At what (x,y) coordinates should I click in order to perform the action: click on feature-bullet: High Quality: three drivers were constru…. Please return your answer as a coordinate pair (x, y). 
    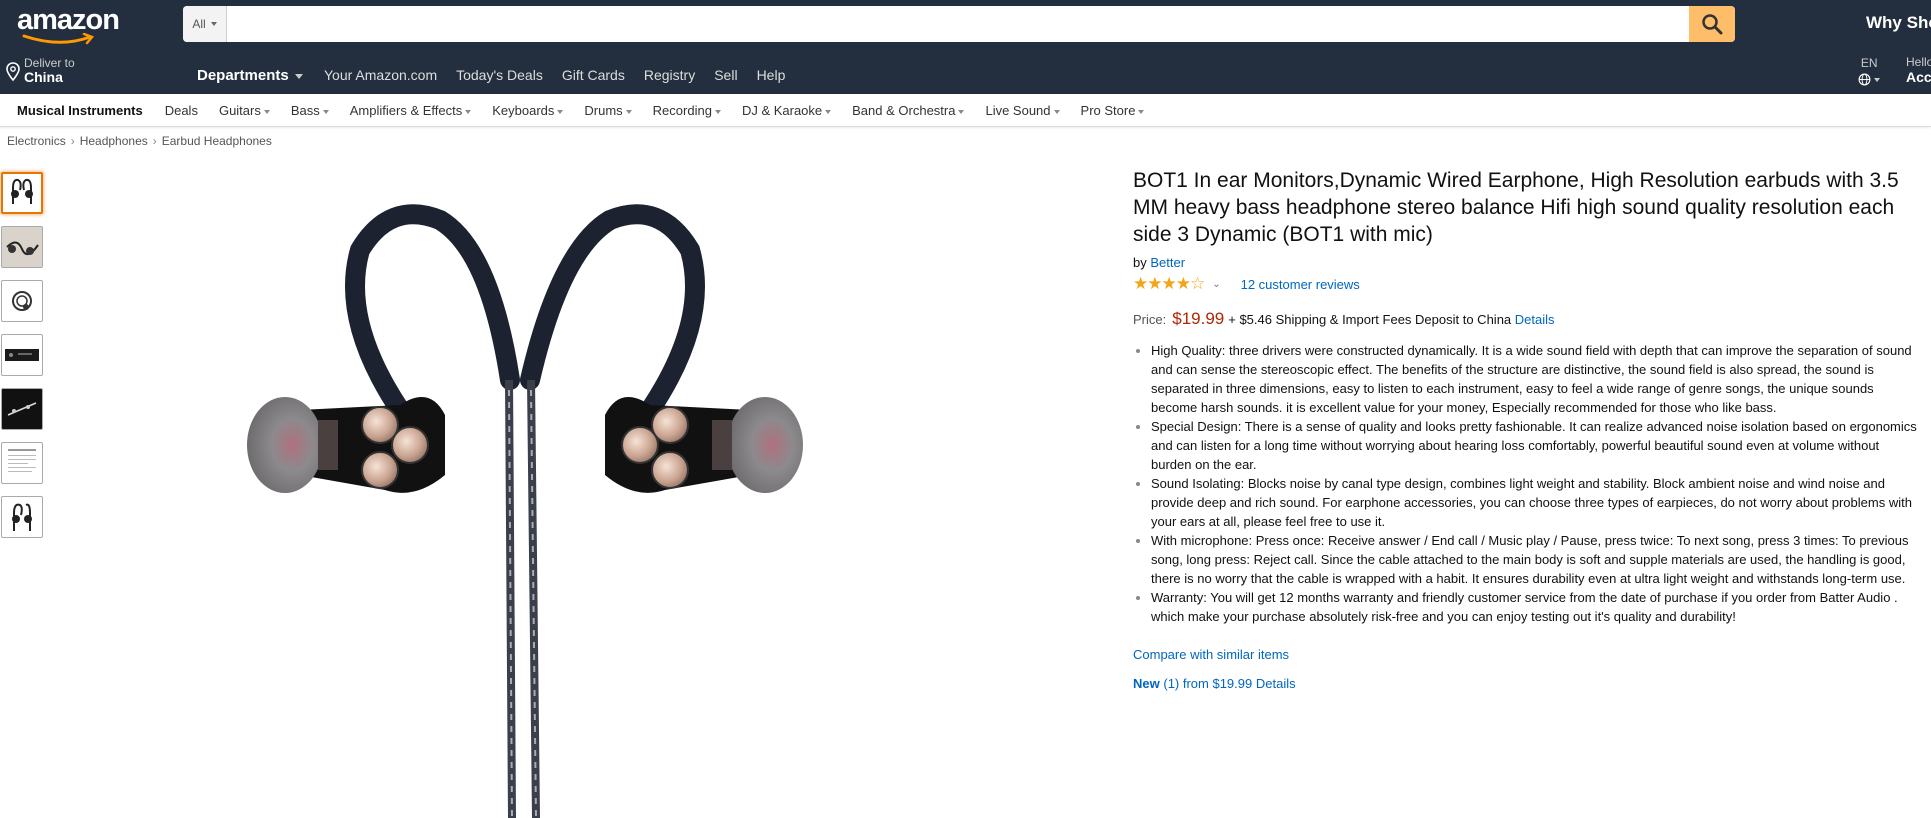
    Looking at the image, I should click on (1537, 379).